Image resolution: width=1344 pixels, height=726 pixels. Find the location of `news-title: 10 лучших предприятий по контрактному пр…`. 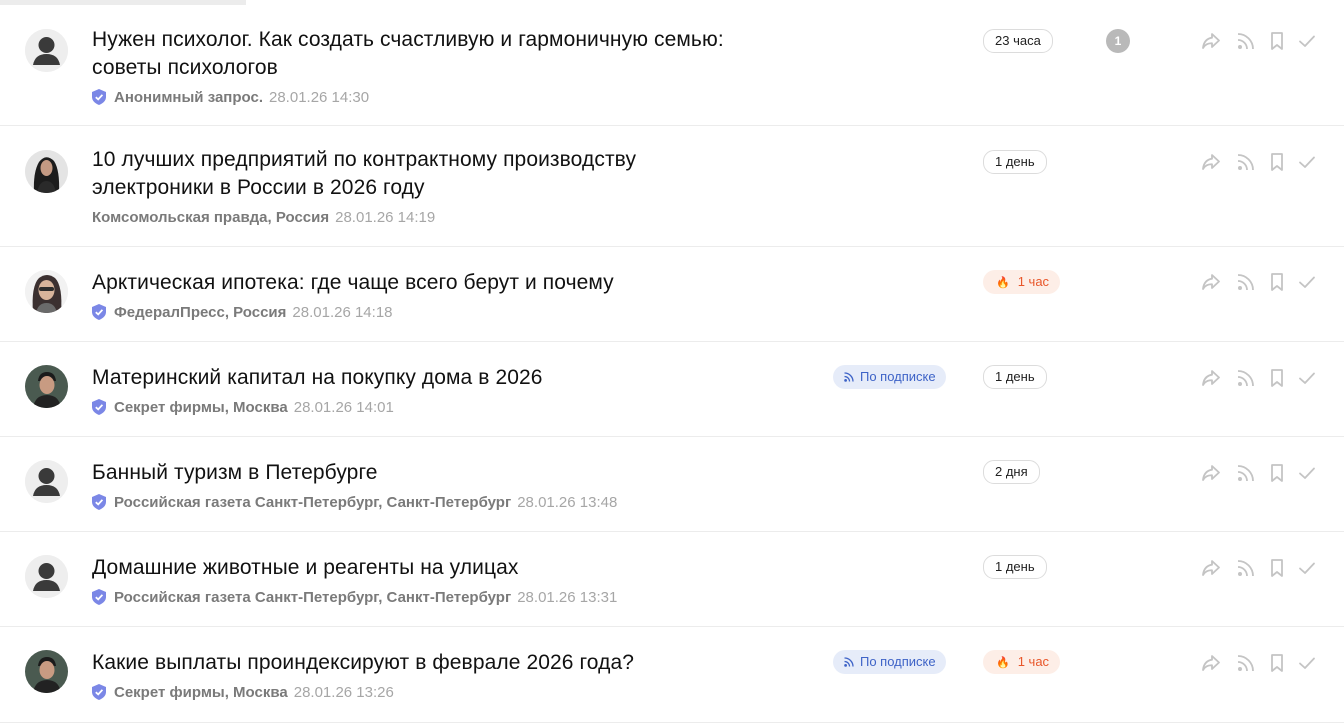

news-title: 10 лучших предприятий по контрактному пр… is located at coordinates (437, 174).